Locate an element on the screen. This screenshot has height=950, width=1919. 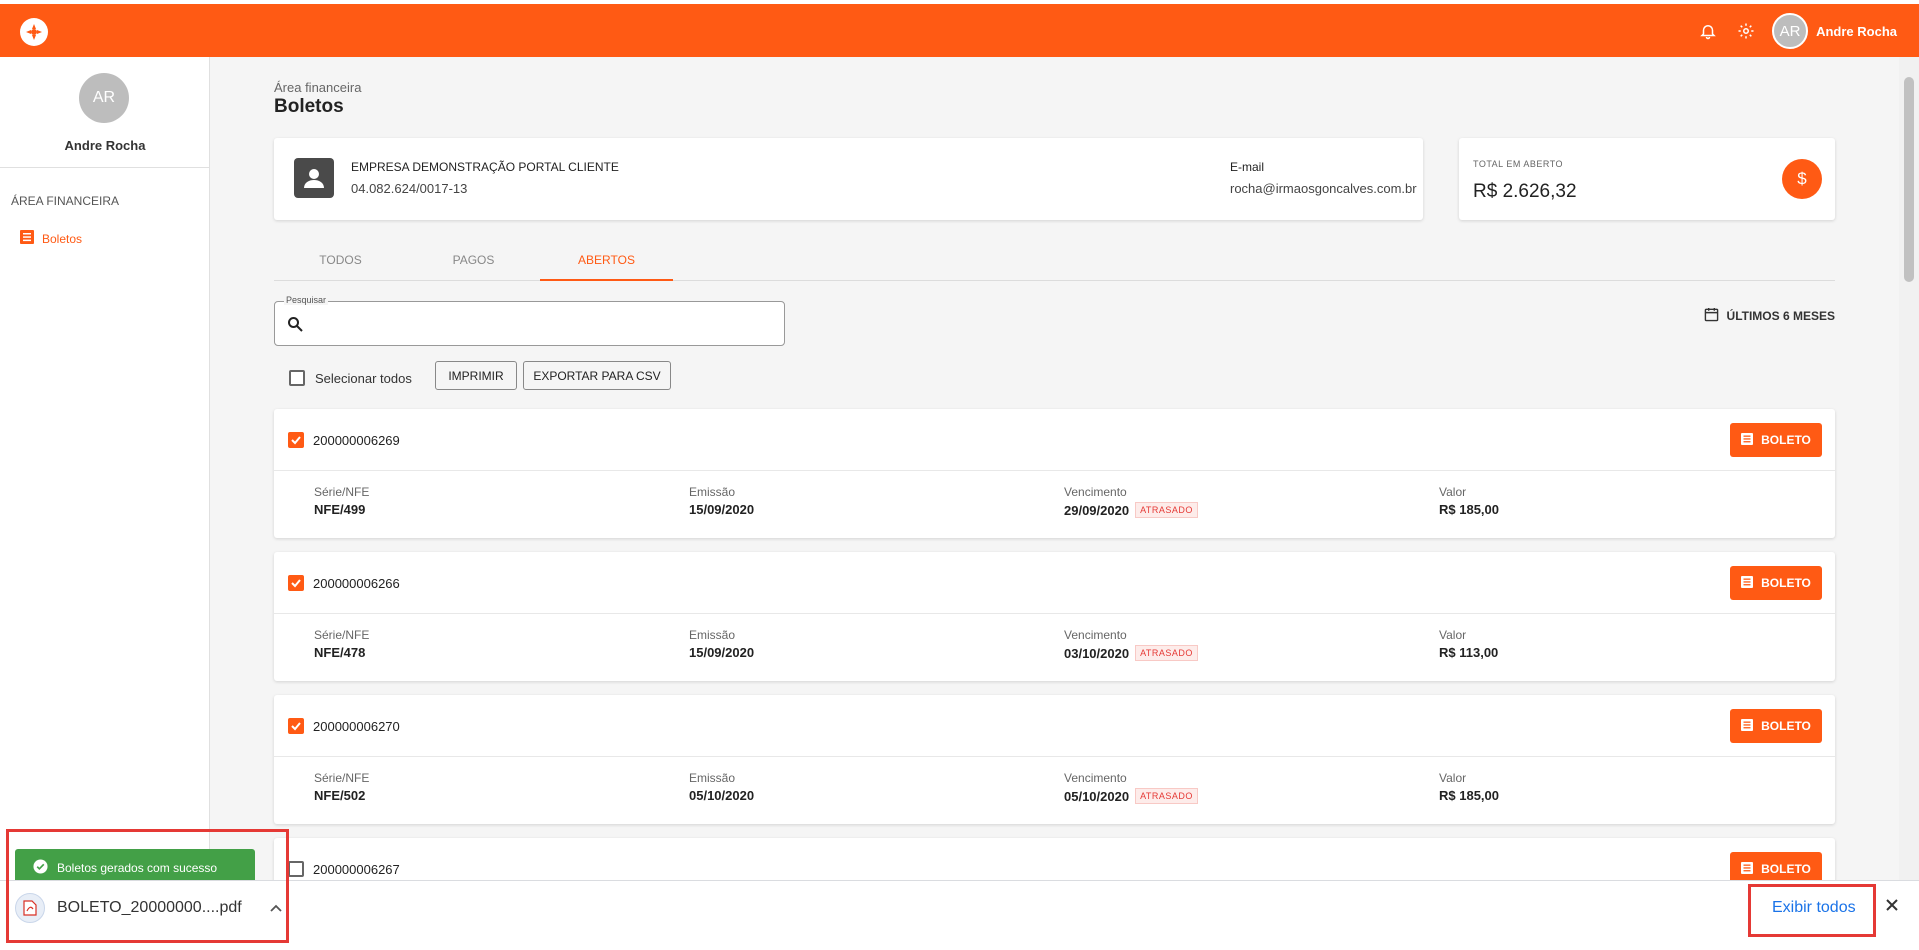
close-icon is located at coordinates (1892, 907).